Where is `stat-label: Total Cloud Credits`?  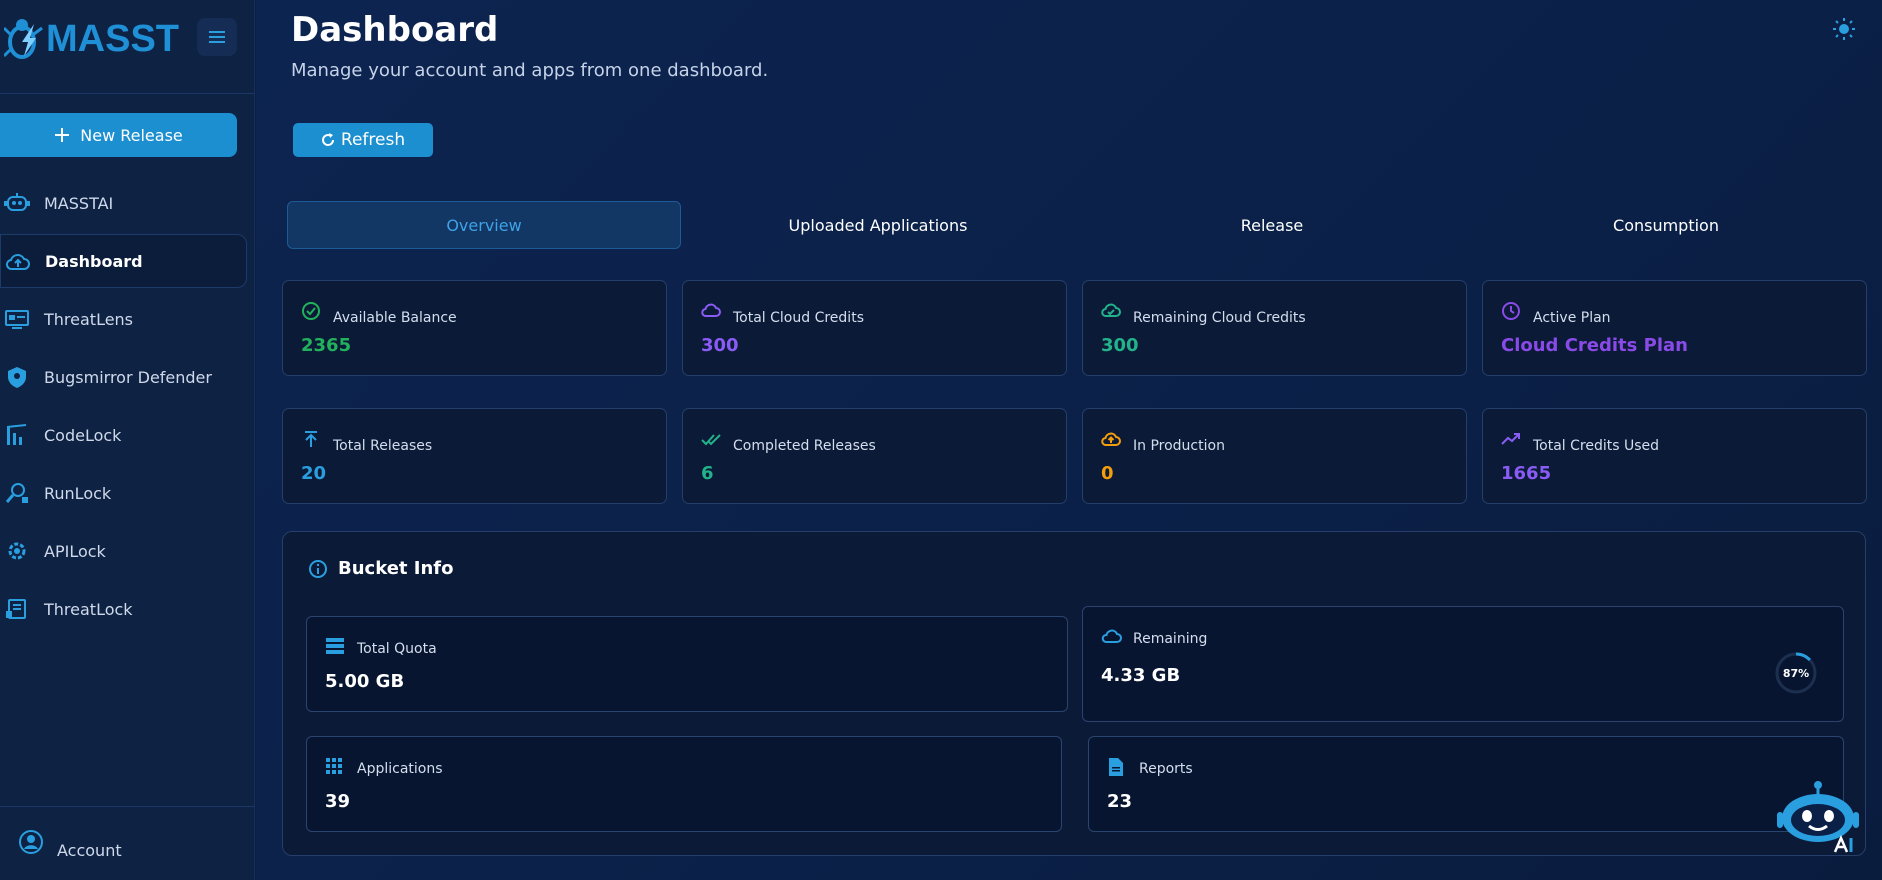 stat-label: Total Cloud Credits is located at coordinates (798, 318).